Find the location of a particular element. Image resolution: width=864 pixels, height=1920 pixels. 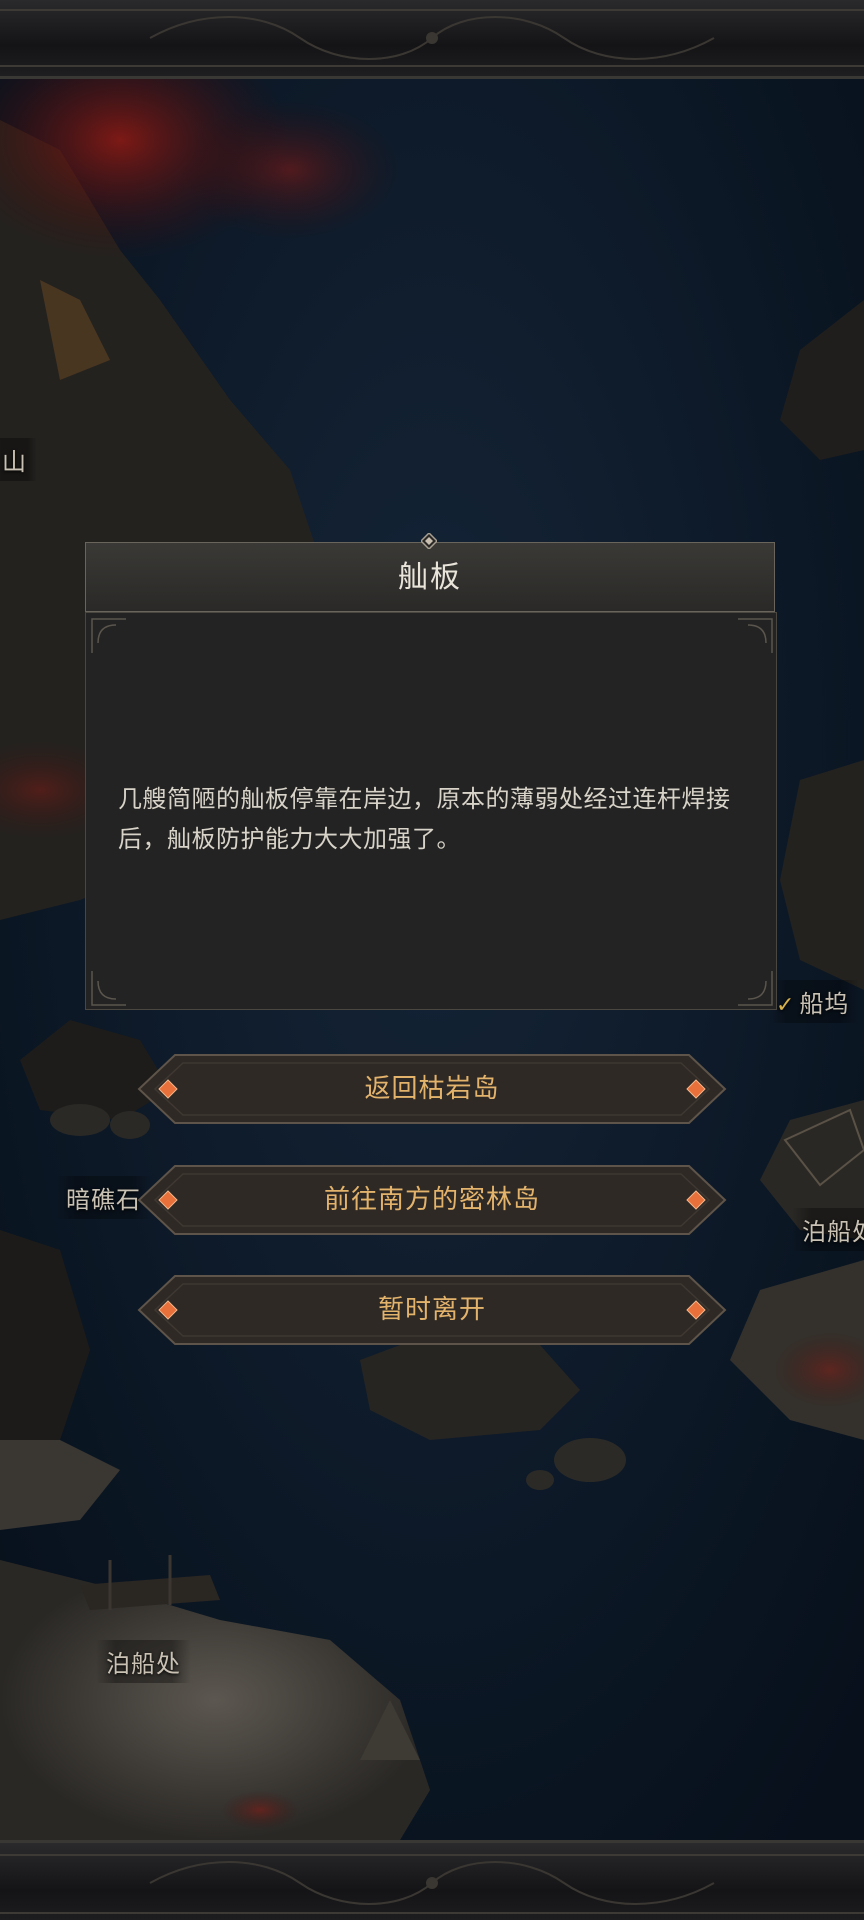

check-icon: ✓ is located at coordinates (786, 1005).